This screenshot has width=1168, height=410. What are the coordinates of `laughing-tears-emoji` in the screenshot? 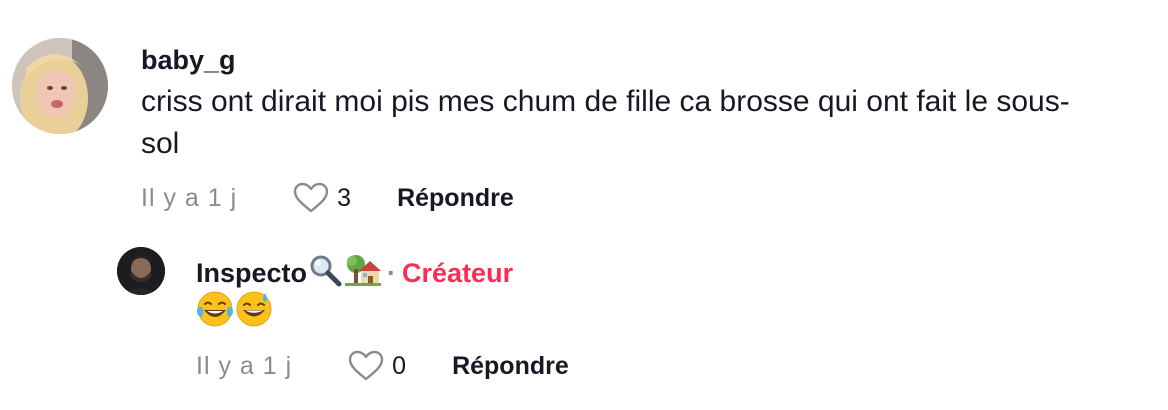 It's located at (215, 311).